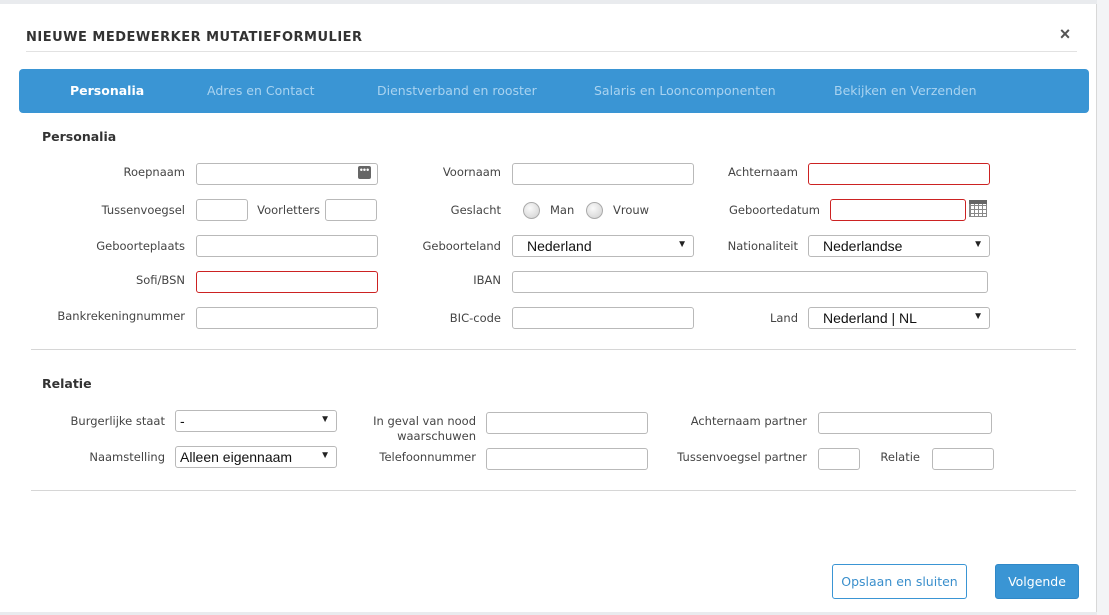 This screenshot has width=1109, height=615. What do you see at coordinates (427, 457) in the screenshot?
I see `label-telefoonnummer: Telefoonnummer` at bounding box center [427, 457].